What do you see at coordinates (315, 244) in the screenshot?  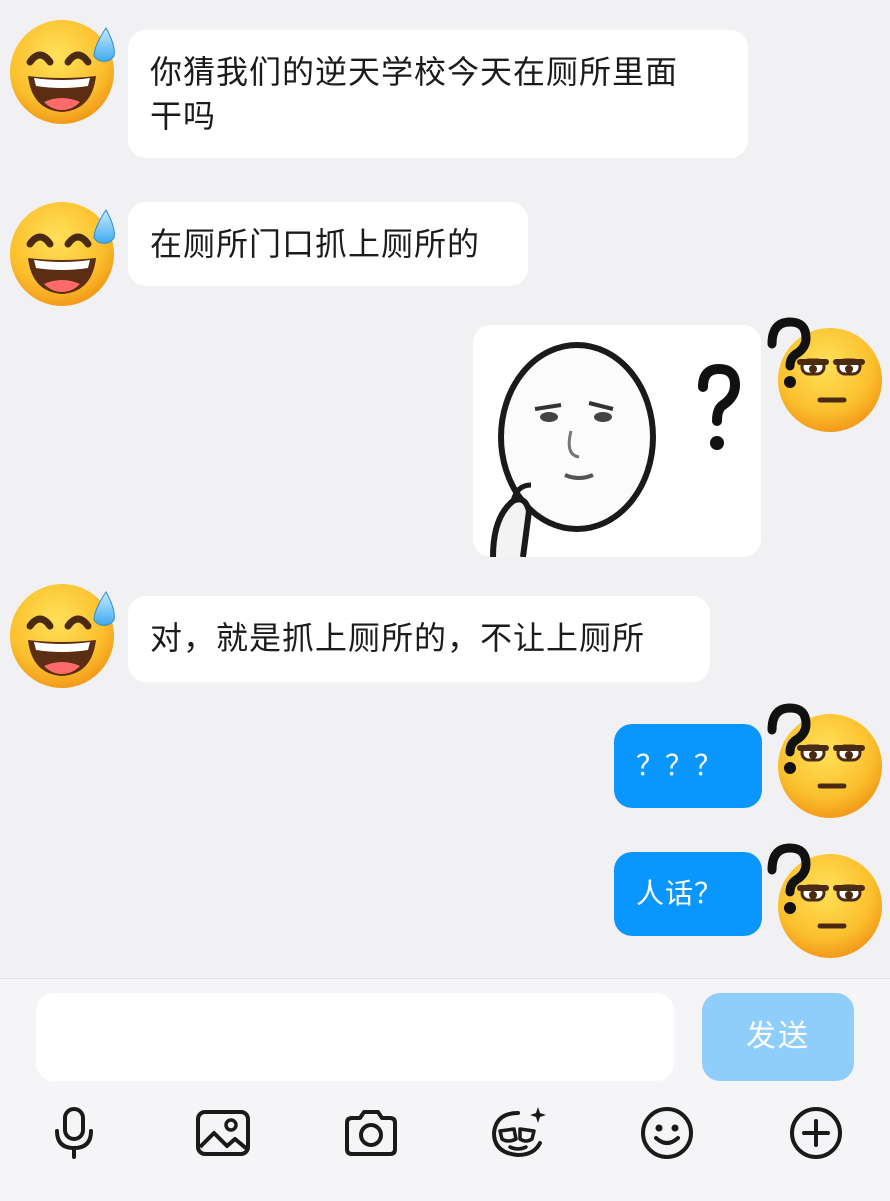 I see `message-text: 在厕所门口抓上厕所的` at bounding box center [315, 244].